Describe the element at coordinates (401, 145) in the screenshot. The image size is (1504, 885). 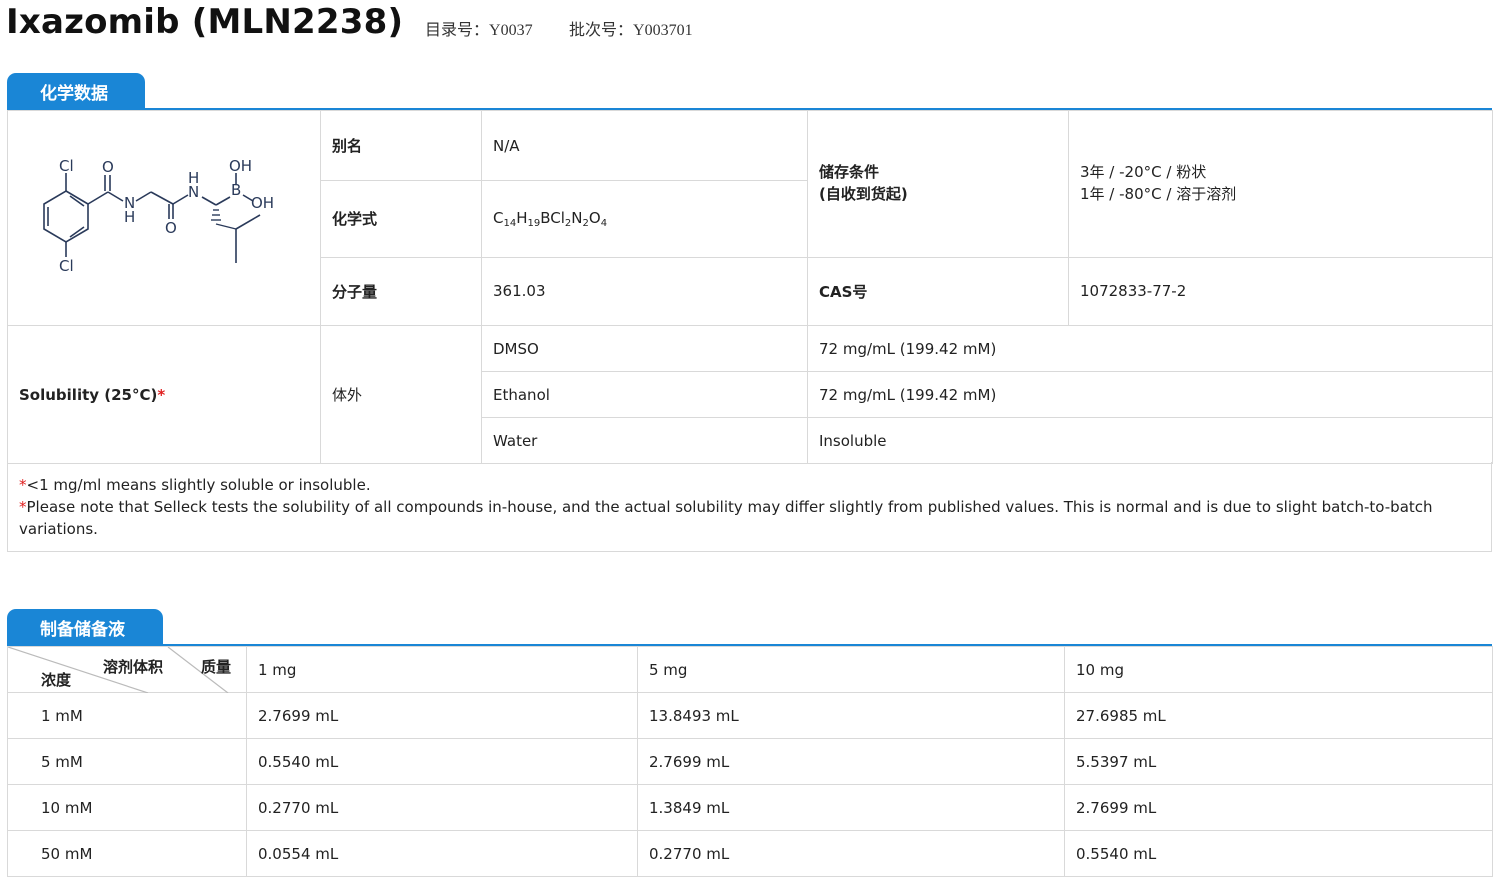
I see `alias-label: 别名` at that location.